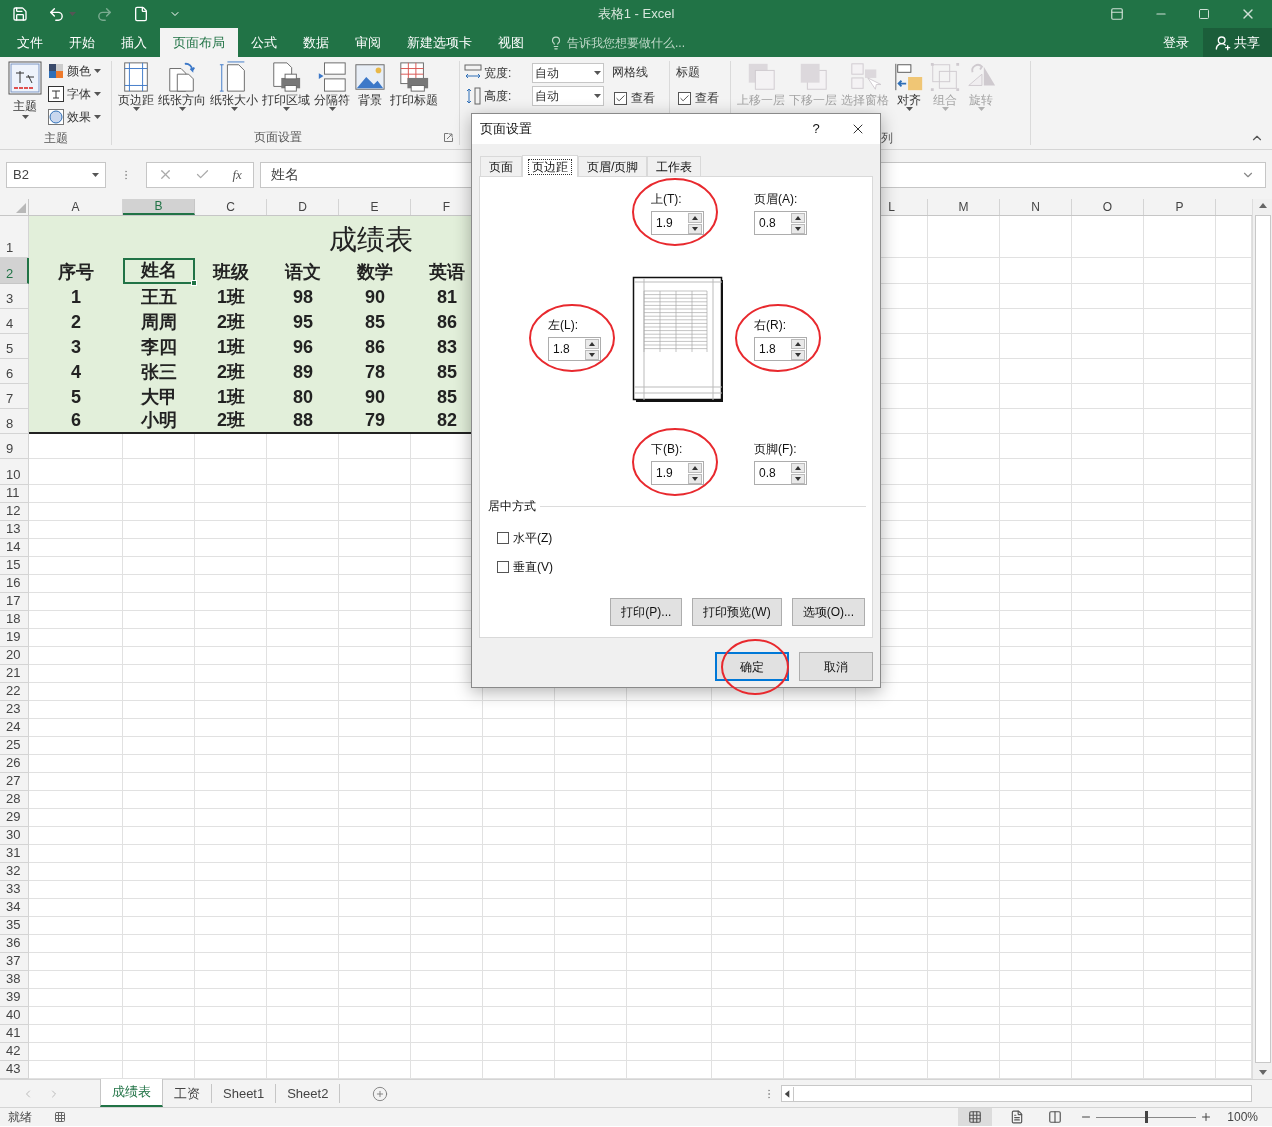  I want to click on group-label: 列, so click(887, 137).